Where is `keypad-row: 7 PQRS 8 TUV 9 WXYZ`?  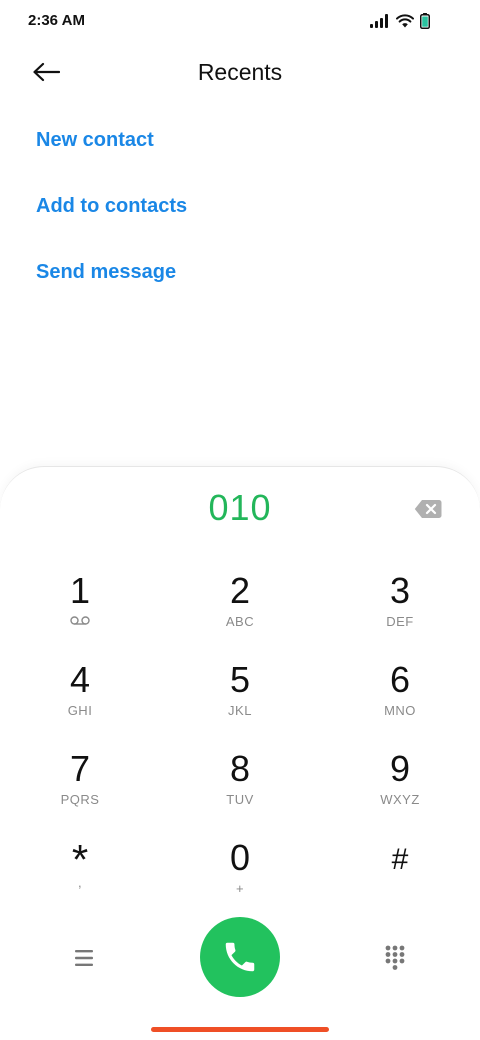
keypad-row: 7 PQRS 8 TUV 9 WXYZ is located at coordinates (240, 793).